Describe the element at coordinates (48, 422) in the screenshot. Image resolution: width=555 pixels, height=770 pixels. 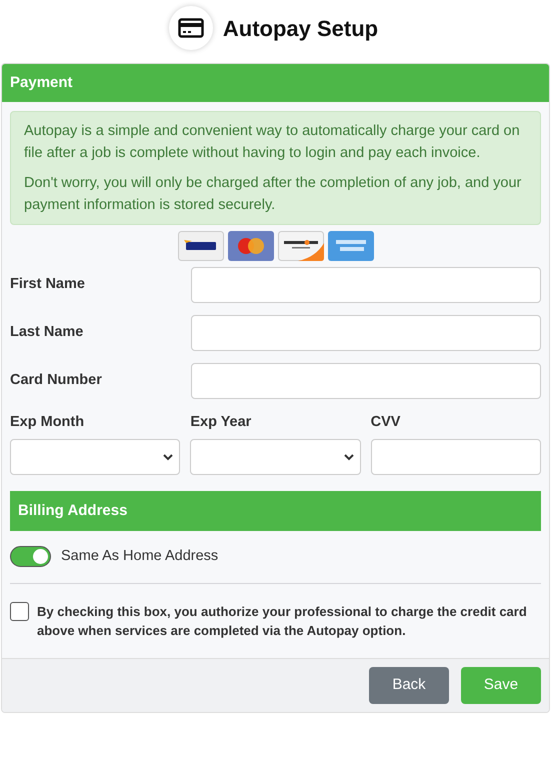
I see `field-label: Exp Month` at that location.